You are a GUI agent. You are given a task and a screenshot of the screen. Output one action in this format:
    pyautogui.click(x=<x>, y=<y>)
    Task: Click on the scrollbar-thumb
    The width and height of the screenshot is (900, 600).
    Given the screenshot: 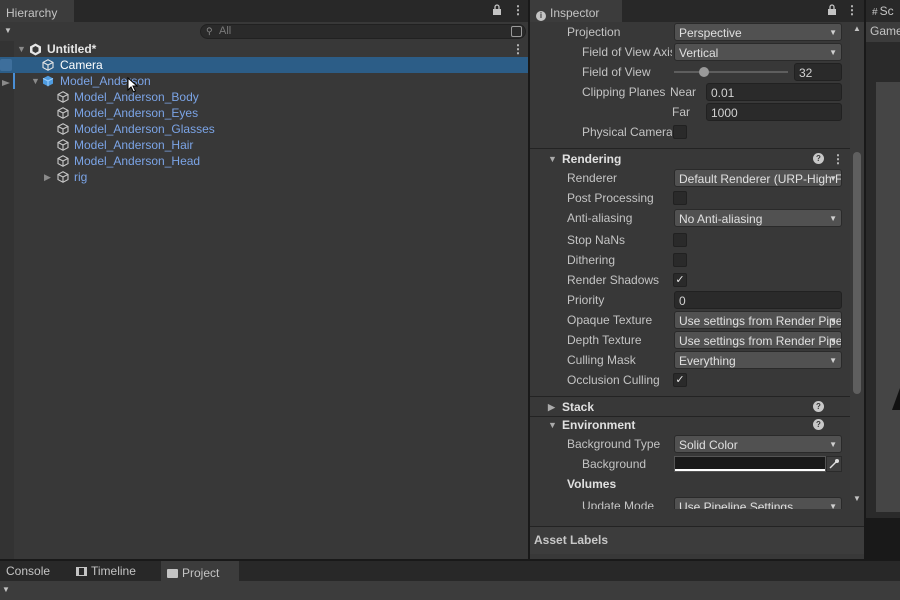 What is the action you would take?
    pyautogui.click(x=857, y=273)
    